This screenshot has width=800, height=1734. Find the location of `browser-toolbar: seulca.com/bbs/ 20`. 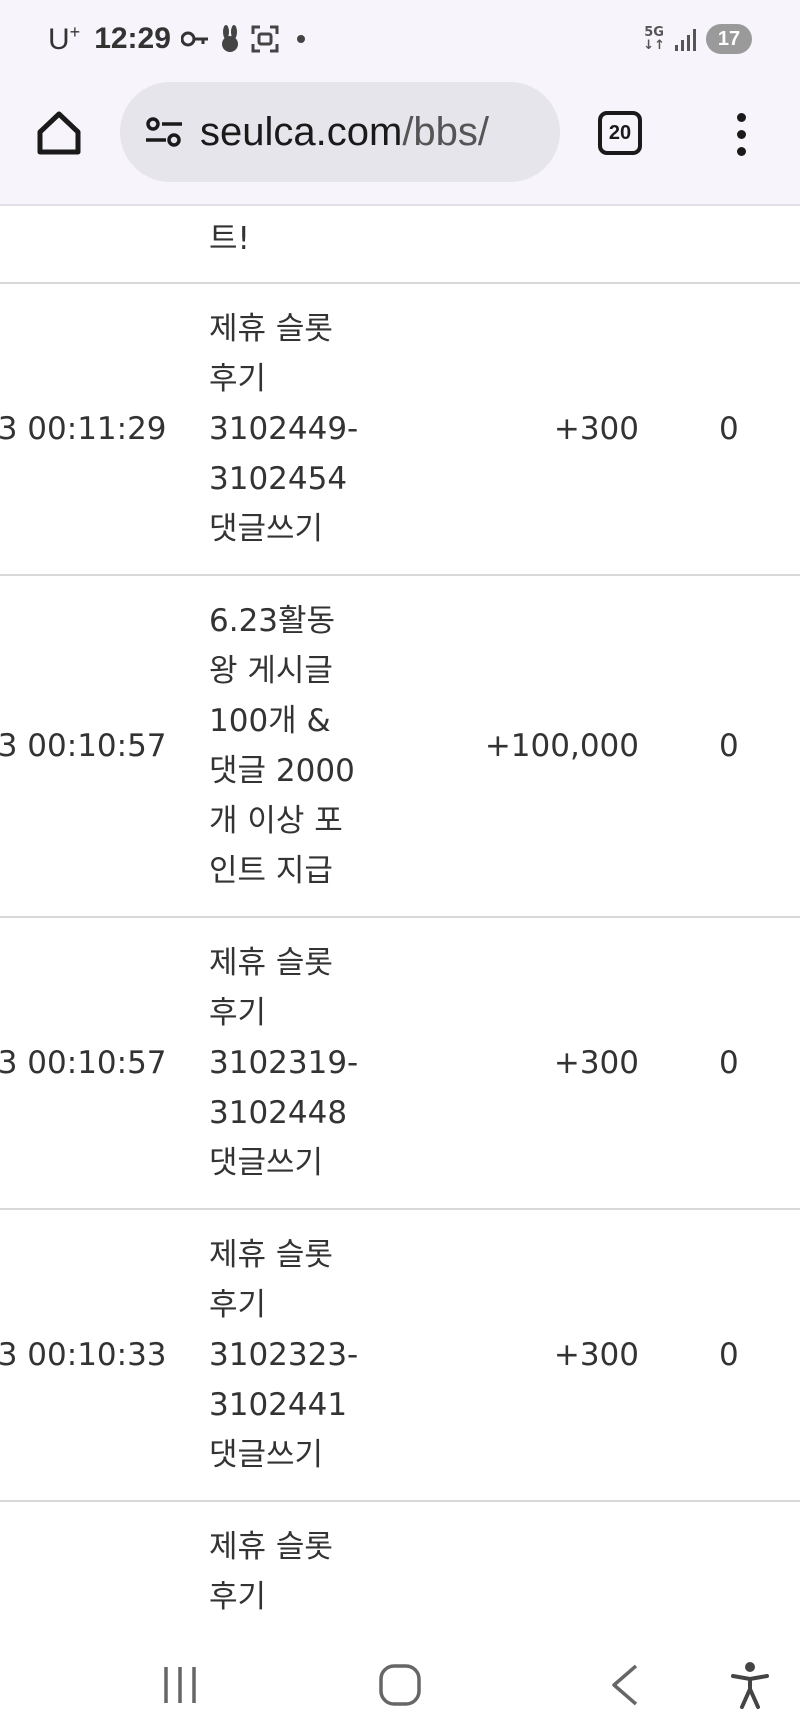

browser-toolbar: seulca.com/bbs/ 20 is located at coordinates (400, 142).